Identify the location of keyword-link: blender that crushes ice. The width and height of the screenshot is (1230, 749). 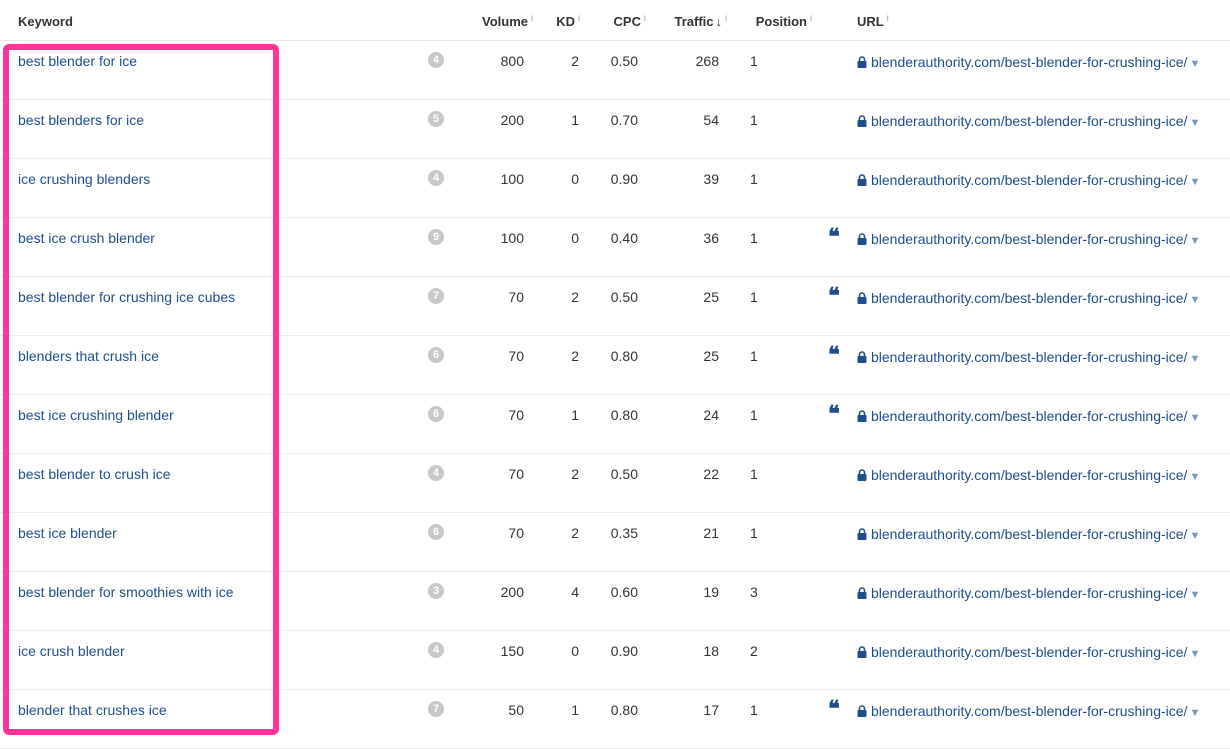
(92, 710).